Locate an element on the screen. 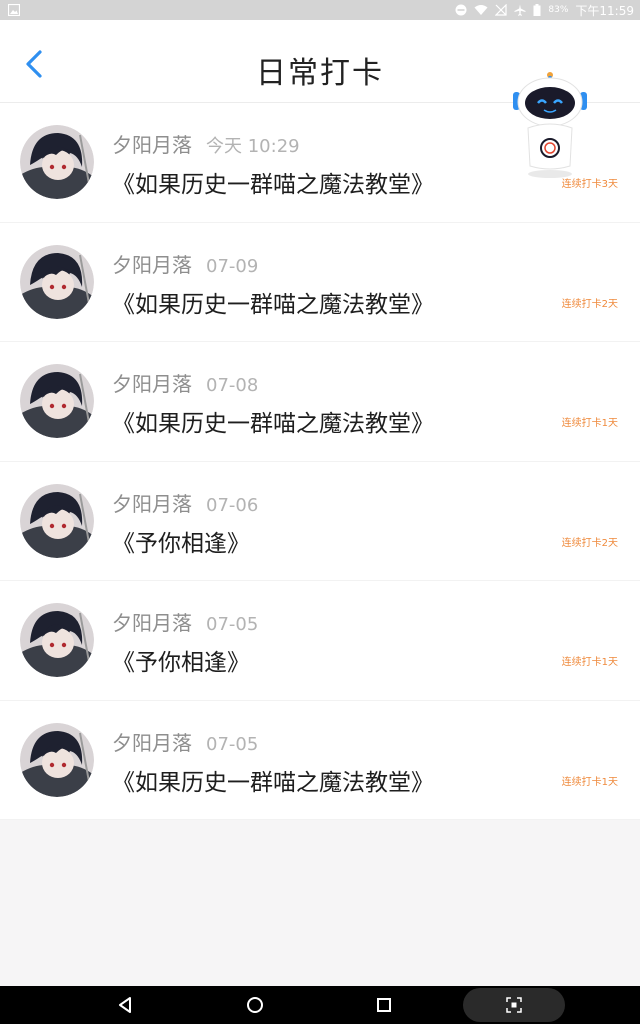  screenshot-pill is located at coordinates (514, 1005).